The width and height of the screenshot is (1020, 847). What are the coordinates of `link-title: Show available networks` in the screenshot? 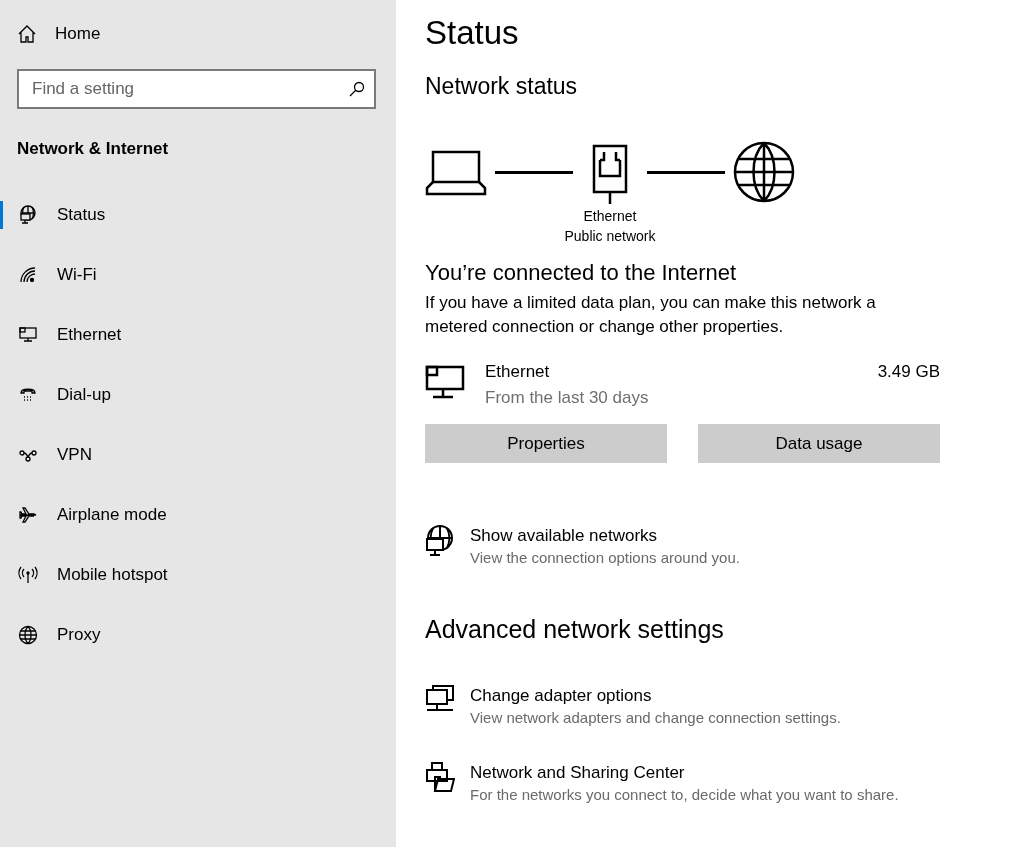 It's located at (605, 536).